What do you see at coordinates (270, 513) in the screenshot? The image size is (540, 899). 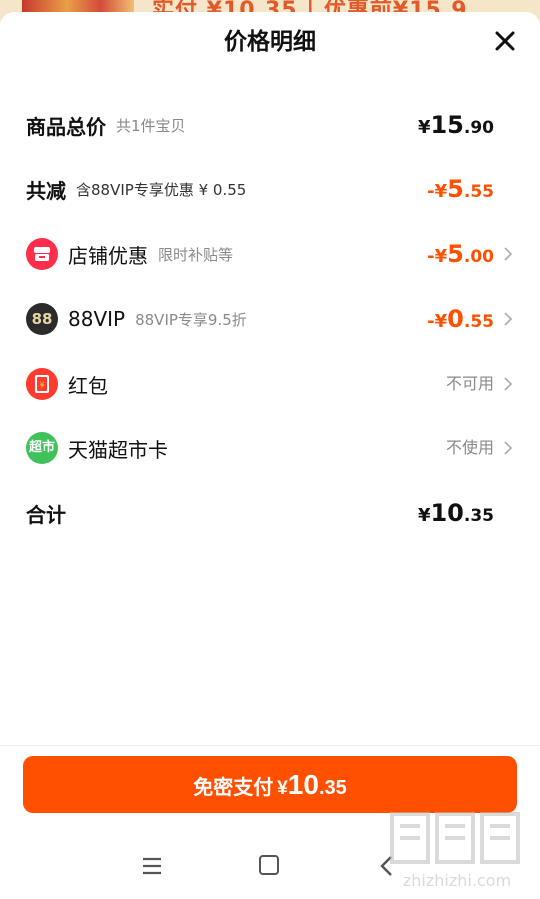 I see `row-sum: 合计 ¥ 10 .35` at bounding box center [270, 513].